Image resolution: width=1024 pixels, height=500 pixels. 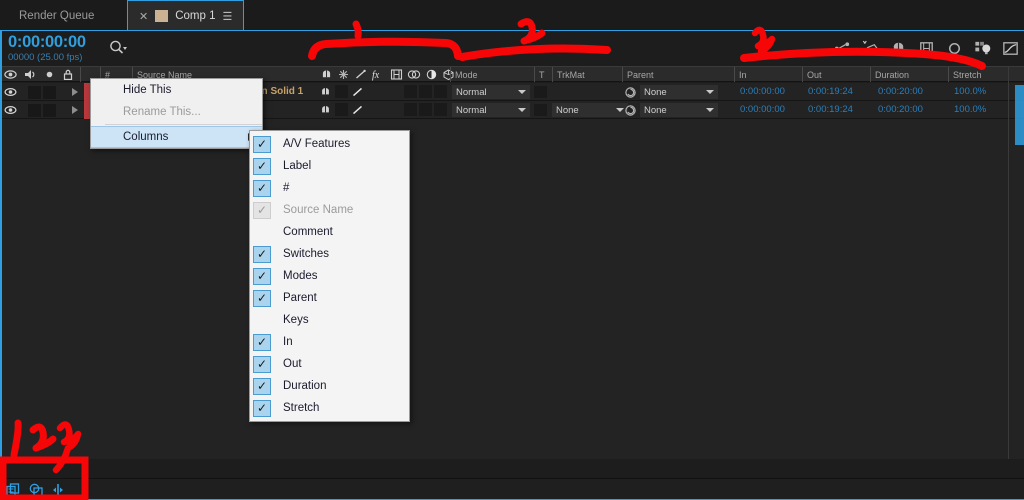 What do you see at coordinates (396, 74) in the screenshot?
I see `frame-blend-icon` at bounding box center [396, 74].